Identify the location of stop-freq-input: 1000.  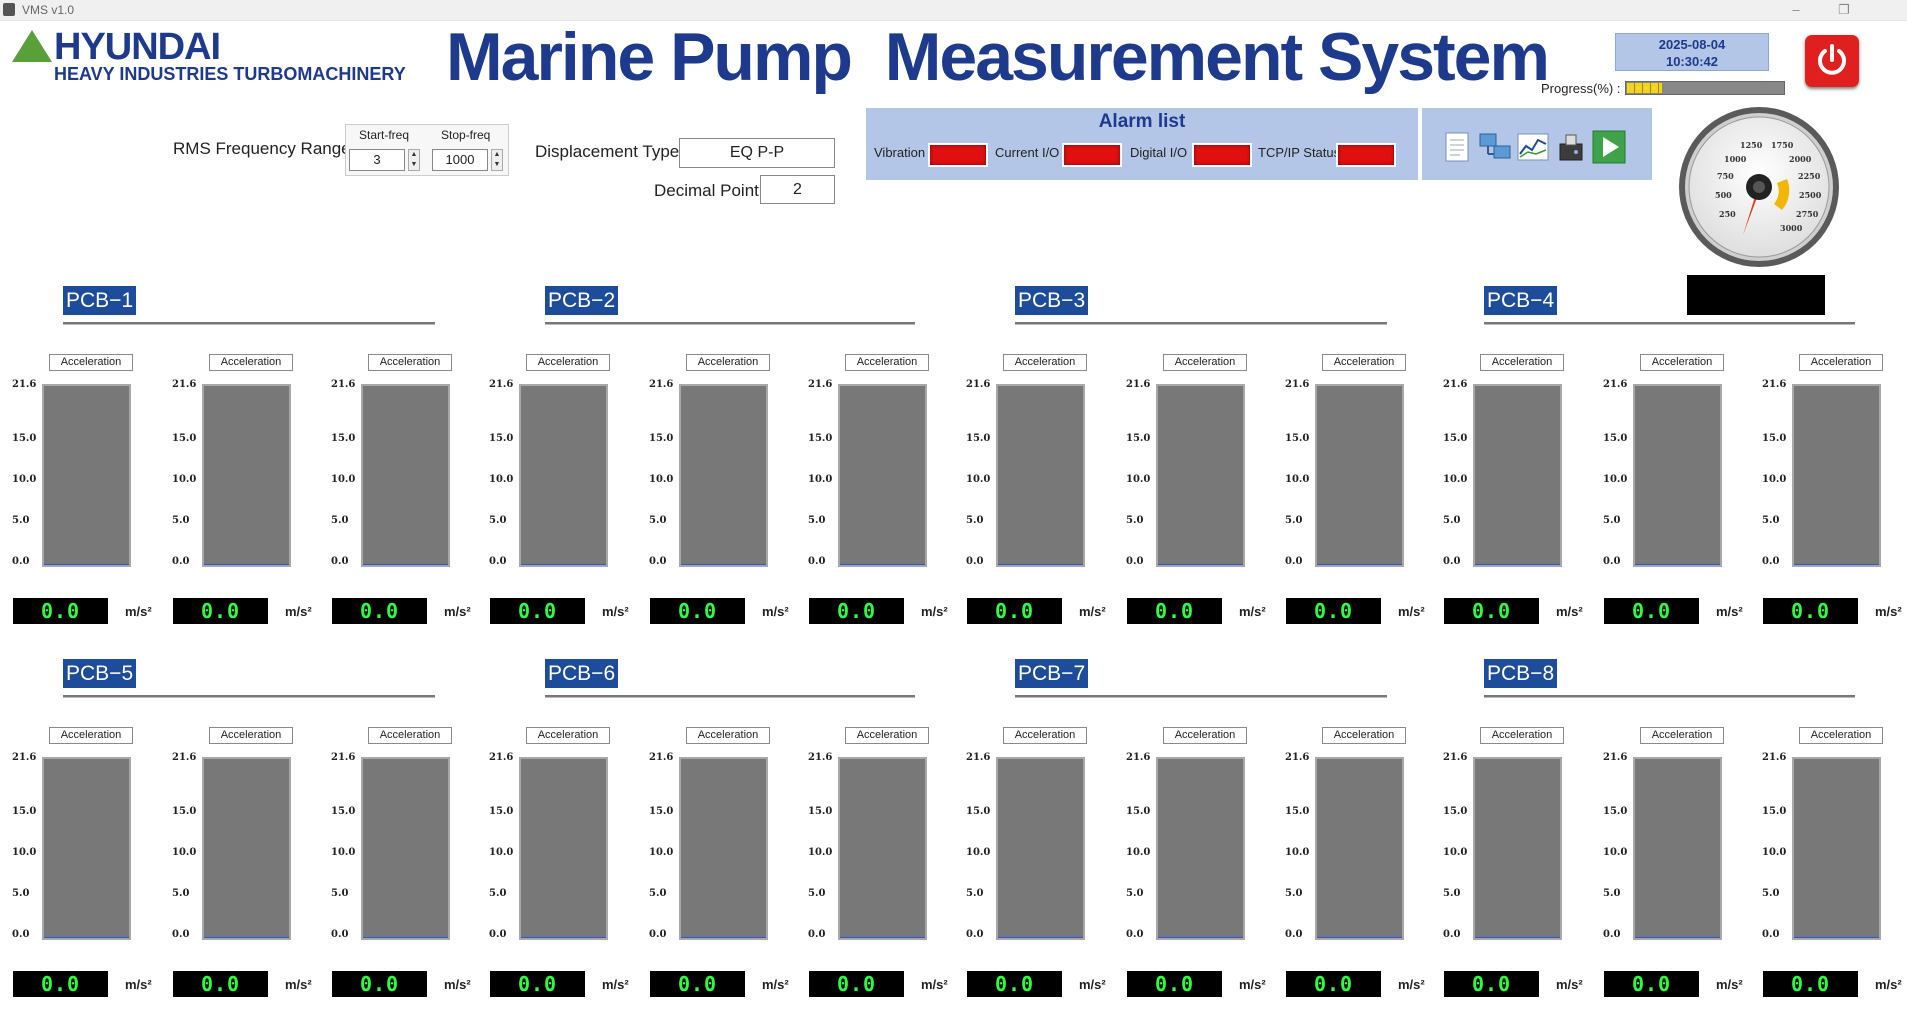
(460, 160).